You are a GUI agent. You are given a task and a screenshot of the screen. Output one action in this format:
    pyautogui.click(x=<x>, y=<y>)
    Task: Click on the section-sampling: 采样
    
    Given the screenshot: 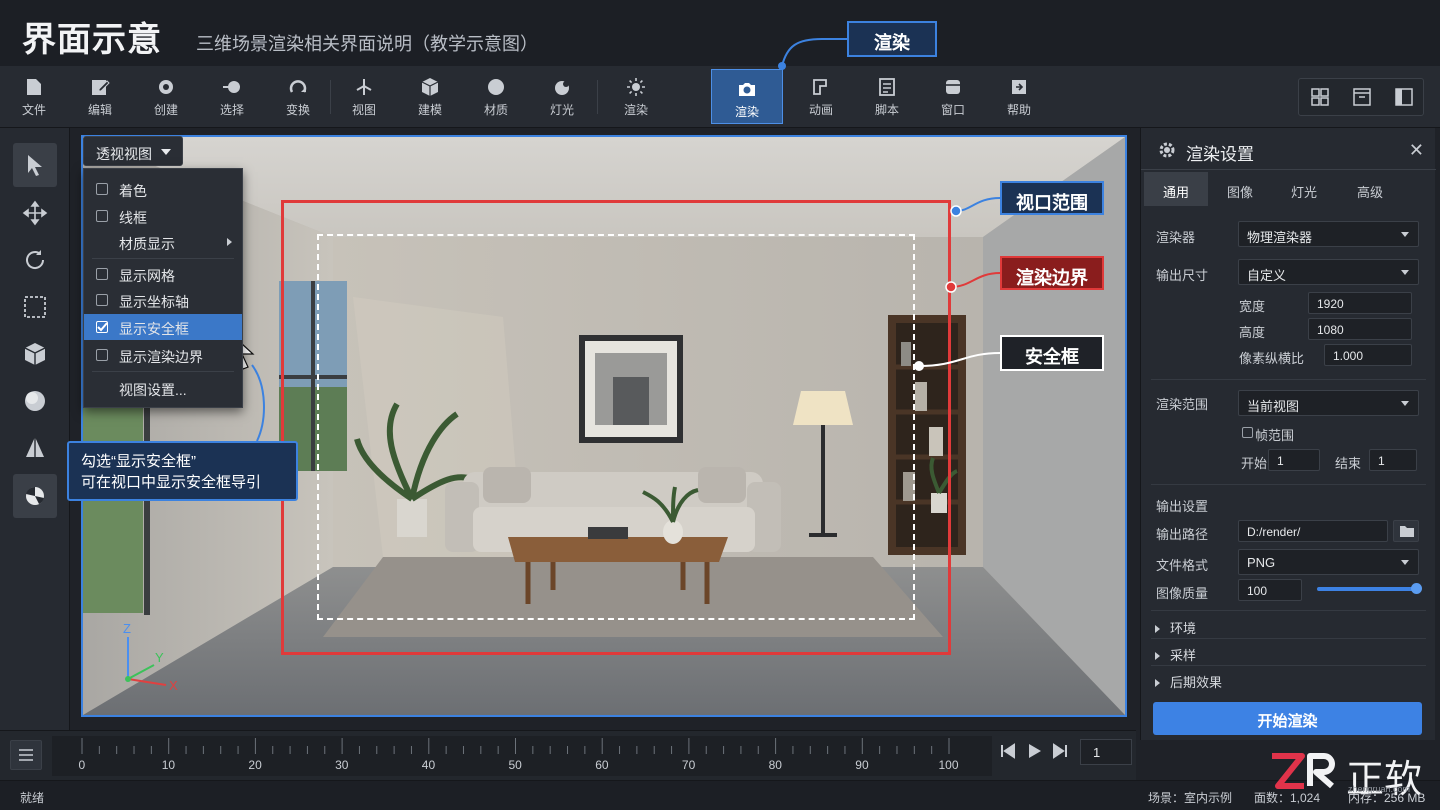 What is the action you would take?
    pyautogui.click(x=1175, y=654)
    